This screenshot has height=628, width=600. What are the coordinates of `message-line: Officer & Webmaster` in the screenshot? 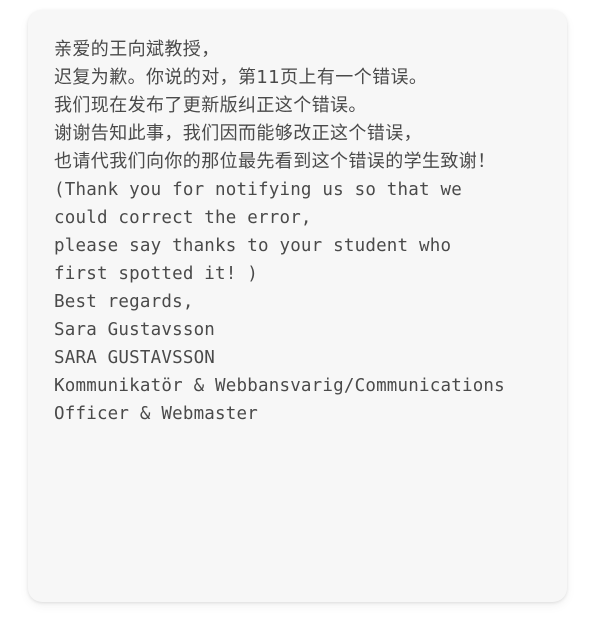 It's located at (156, 414).